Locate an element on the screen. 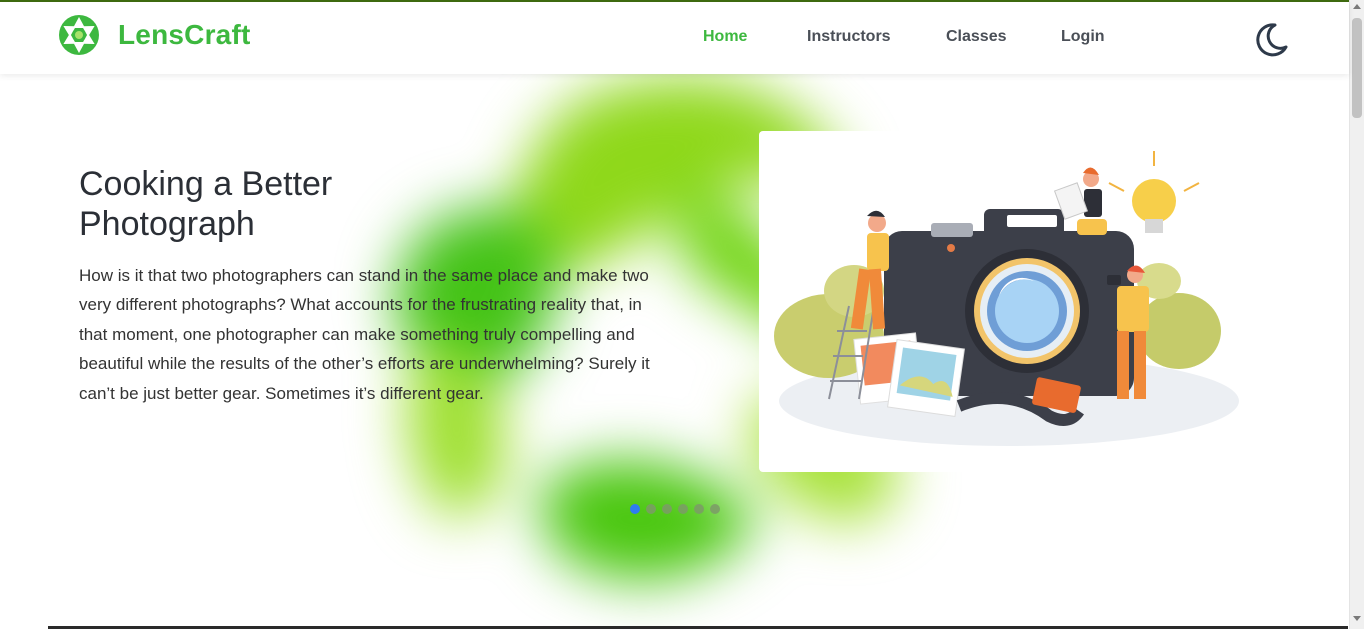 The width and height of the screenshot is (1364, 629). navbar: LensCraft Home Instructors Classes Login is located at coordinates (674, 38).